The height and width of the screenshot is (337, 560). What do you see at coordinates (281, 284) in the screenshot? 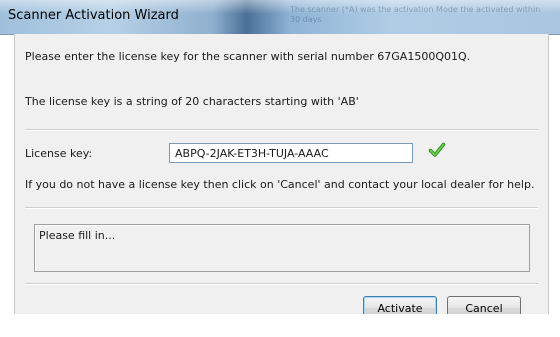
I see `separator-bottom` at bounding box center [281, 284].